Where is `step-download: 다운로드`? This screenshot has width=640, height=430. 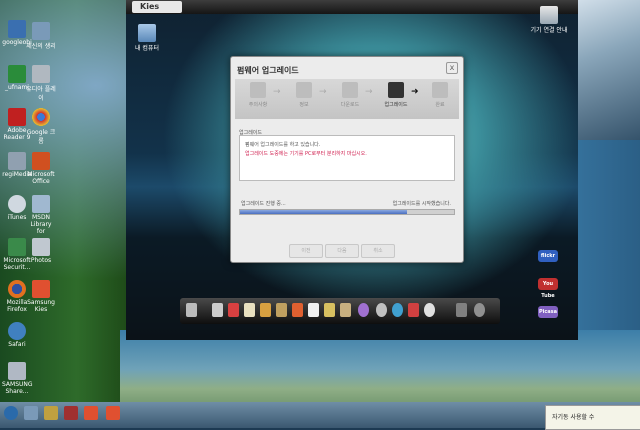
step-download: 다운로드 is located at coordinates (350, 95).